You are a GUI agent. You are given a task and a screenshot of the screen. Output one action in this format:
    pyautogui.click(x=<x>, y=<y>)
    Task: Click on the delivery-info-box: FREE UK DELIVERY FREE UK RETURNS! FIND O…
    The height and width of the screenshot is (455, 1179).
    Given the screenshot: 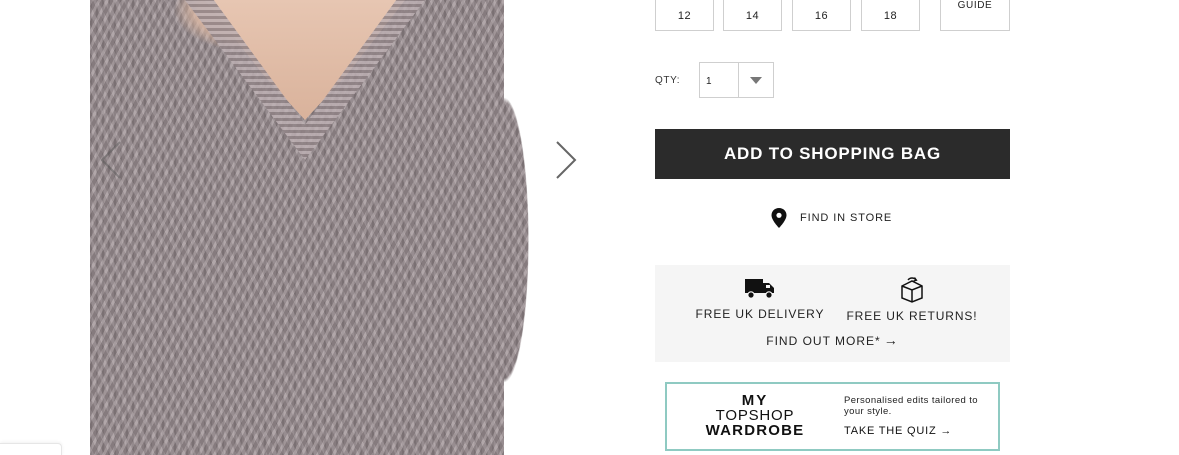 What is the action you would take?
    pyautogui.click(x=832, y=313)
    